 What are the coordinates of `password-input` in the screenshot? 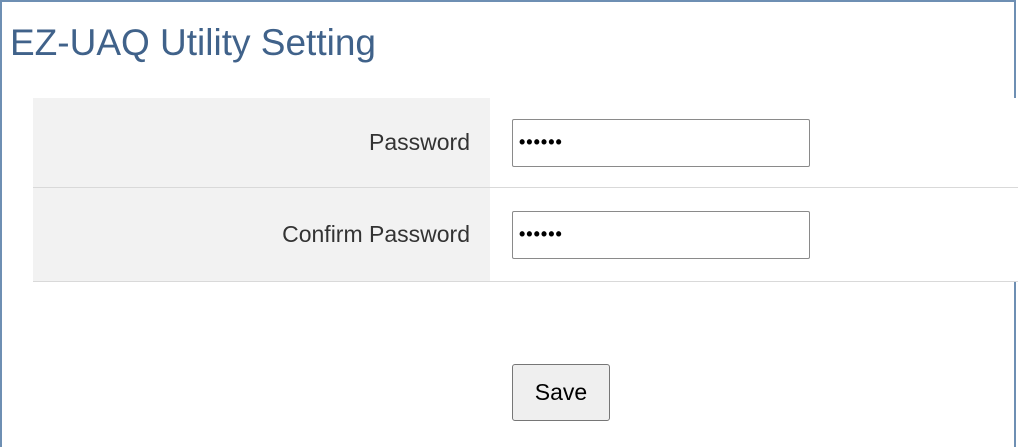 It's located at (661, 142).